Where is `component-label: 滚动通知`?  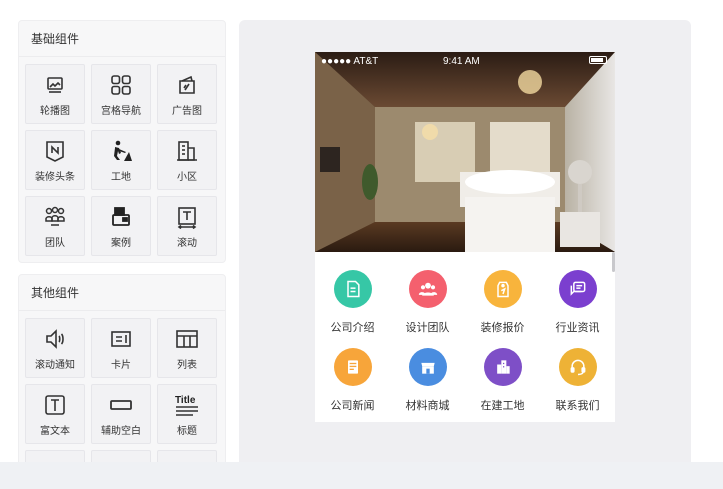
component-label: 滚动通知 is located at coordinates (55, 365).